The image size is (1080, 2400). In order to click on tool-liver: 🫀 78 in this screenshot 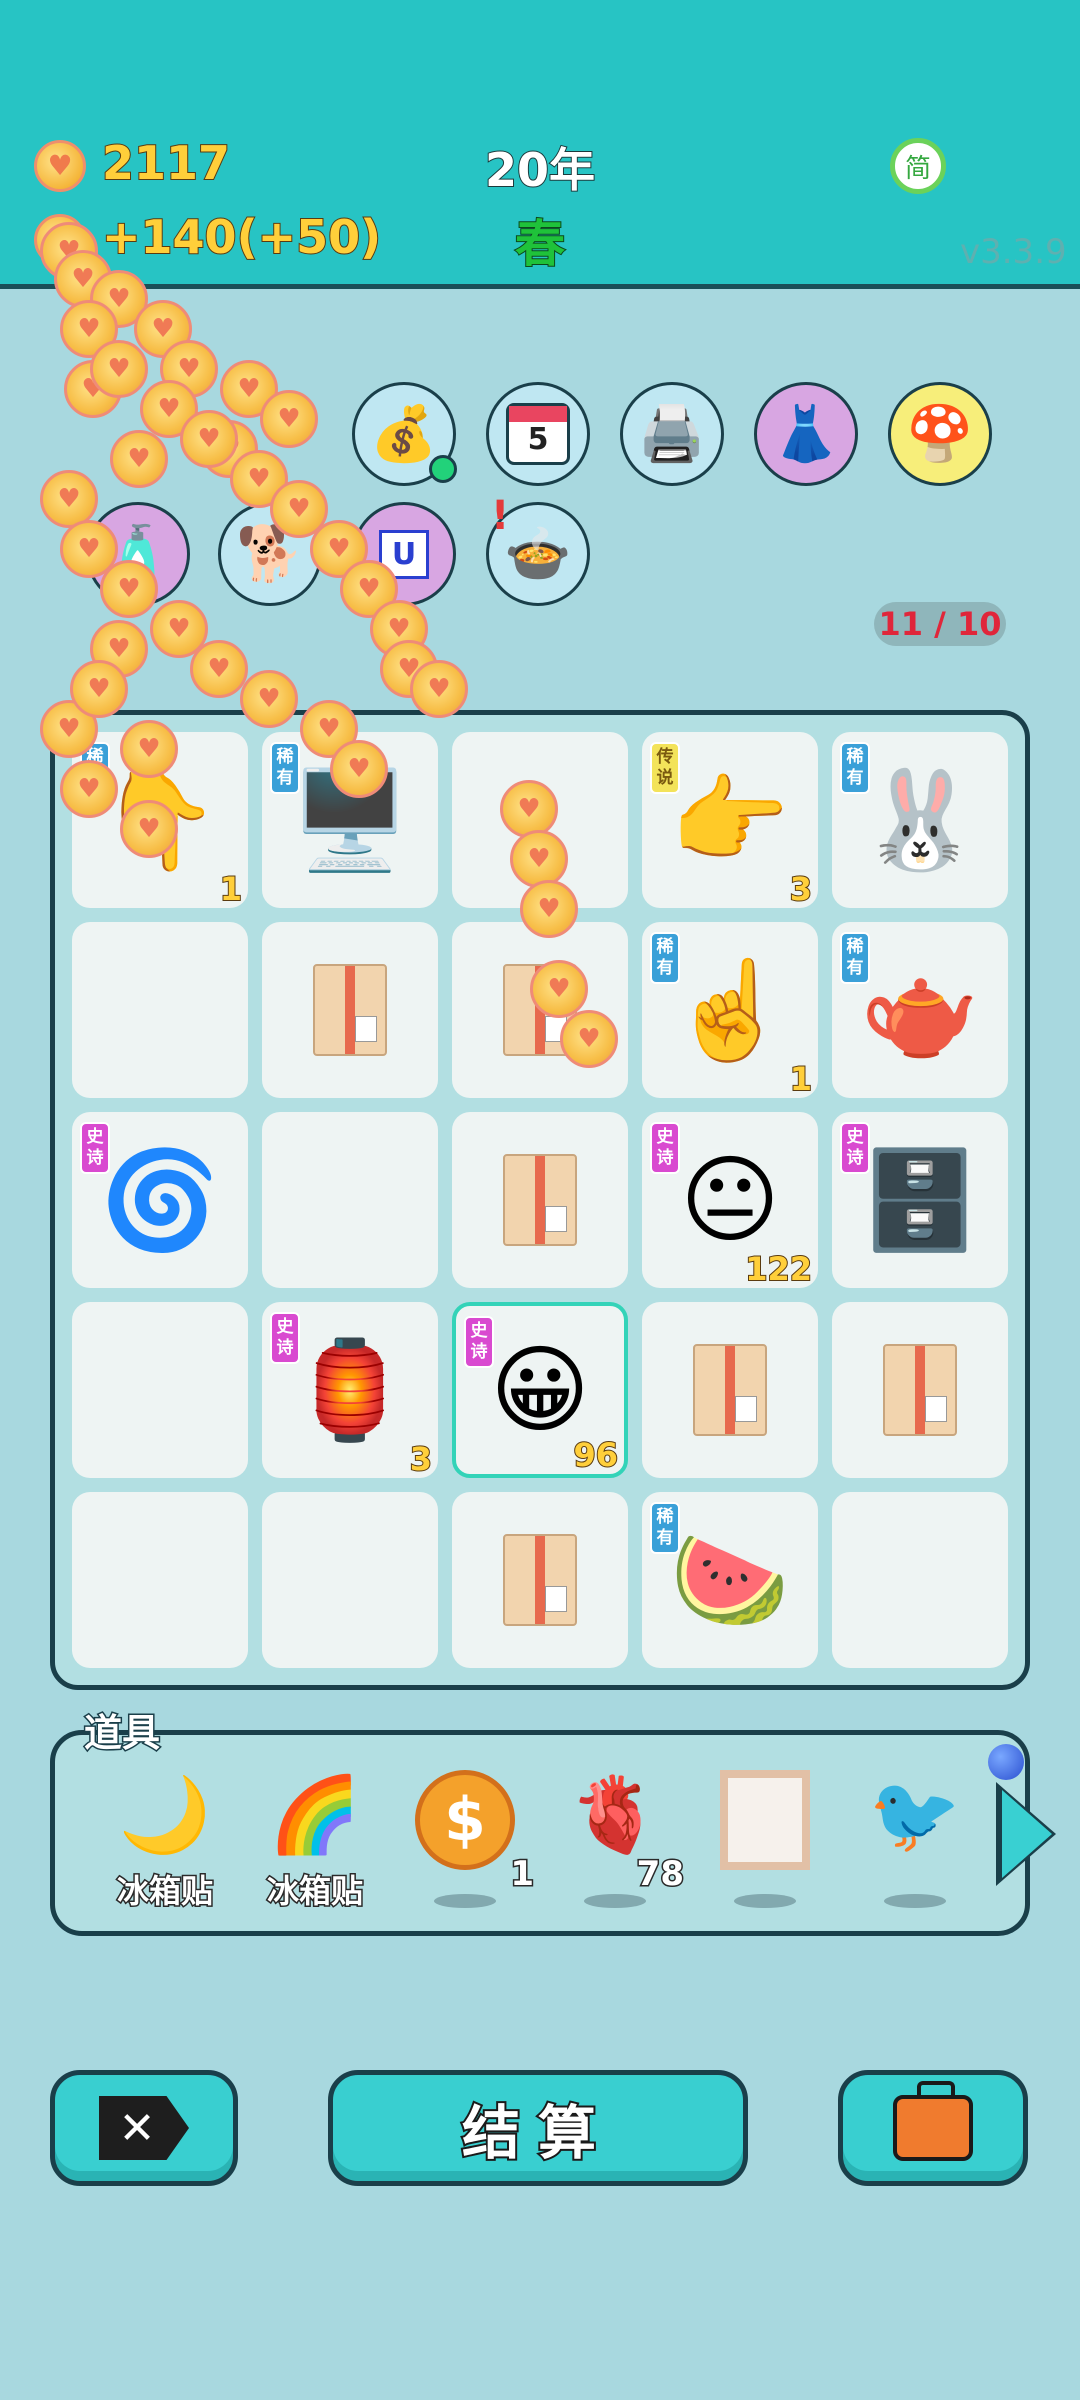, I will do `click(618, 1845)`.